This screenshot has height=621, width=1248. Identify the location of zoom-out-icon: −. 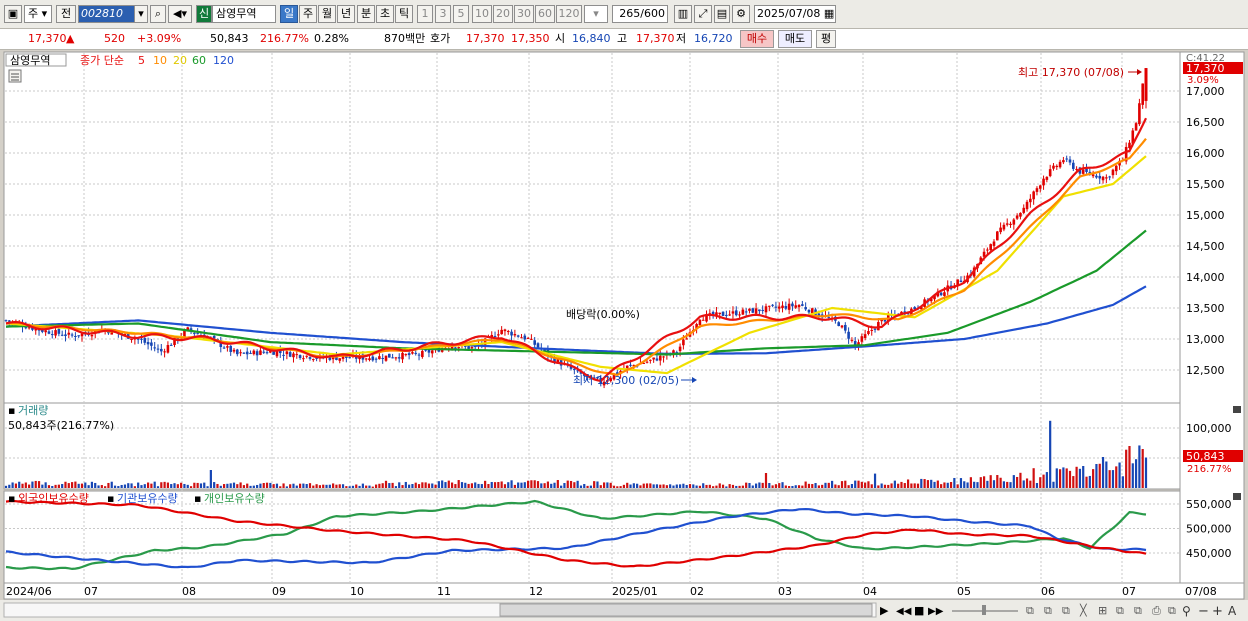
(1203, 611).